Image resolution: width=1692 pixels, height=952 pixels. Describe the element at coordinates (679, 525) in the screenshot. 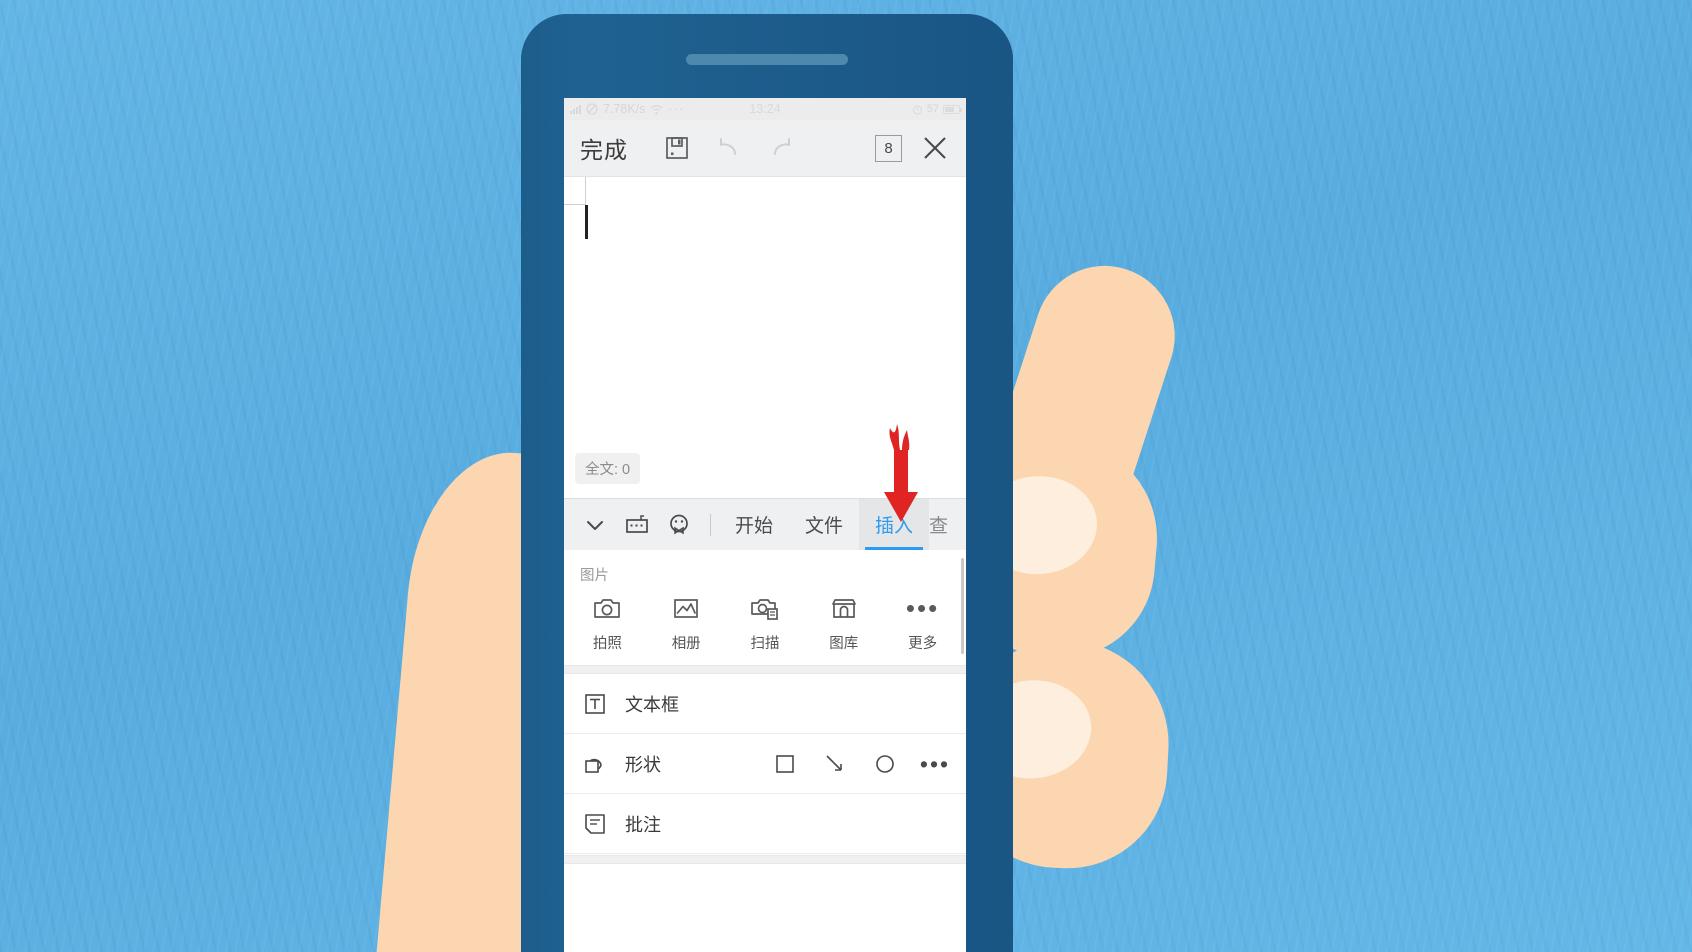

I see `emoji-face-icon` at that location.